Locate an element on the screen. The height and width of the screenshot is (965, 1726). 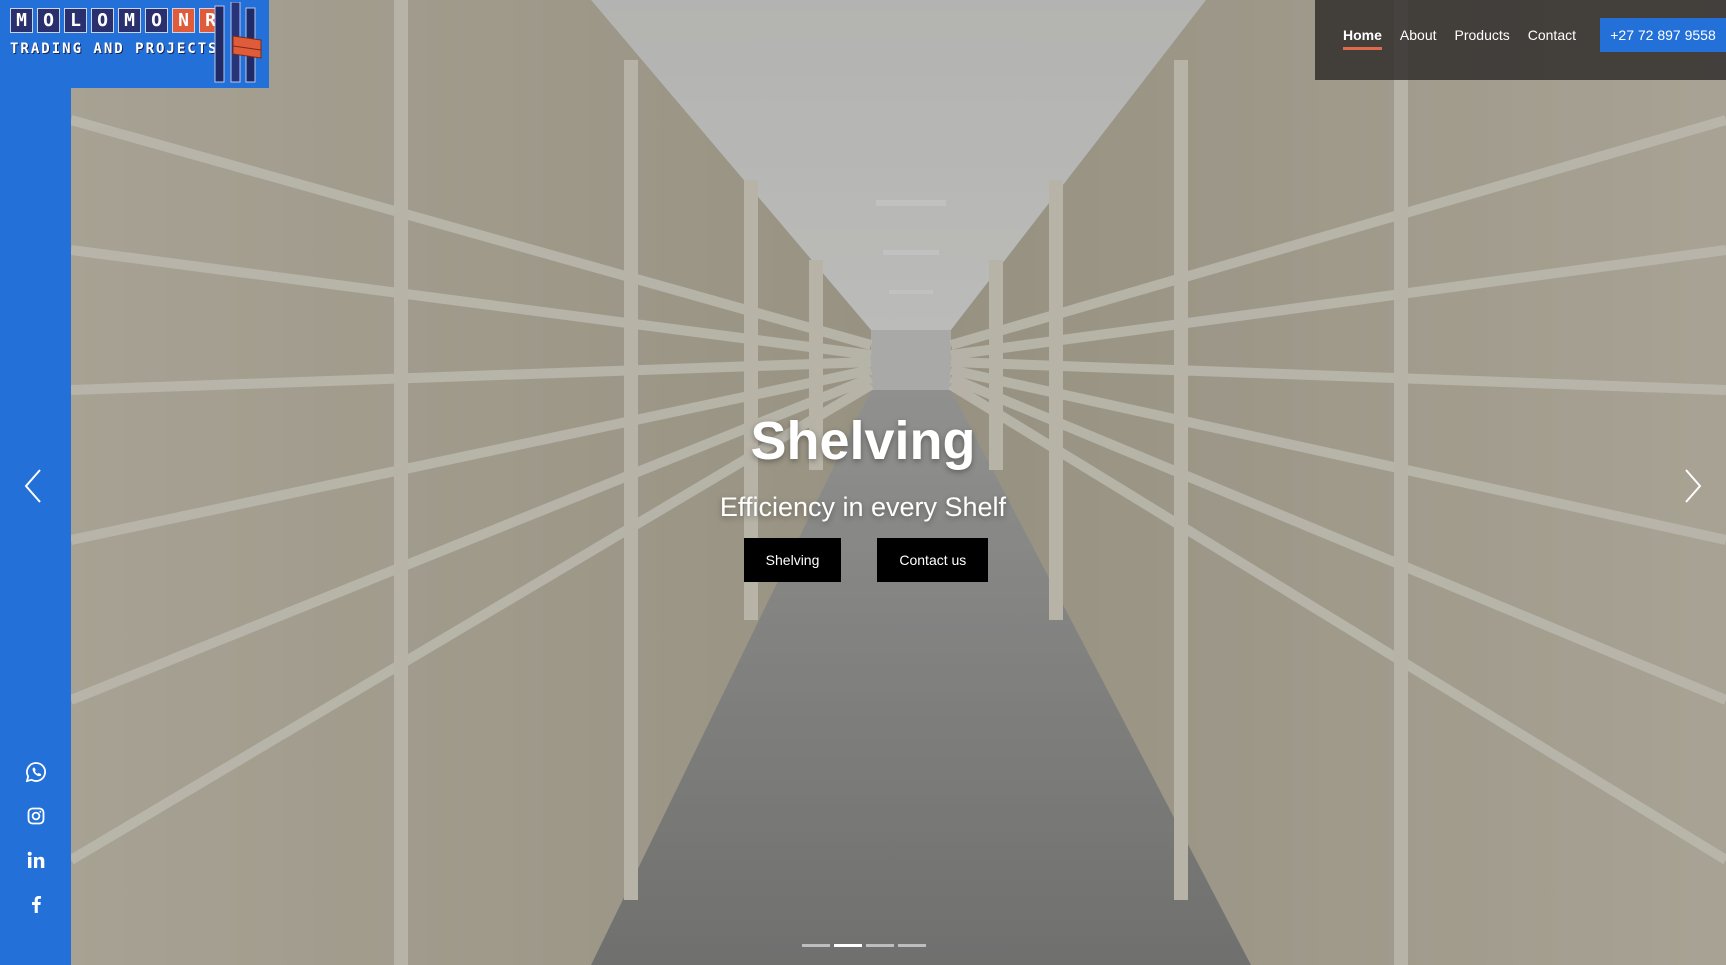
phone-button: +27 72 897 9558 is located at coordinates (1663, 35).